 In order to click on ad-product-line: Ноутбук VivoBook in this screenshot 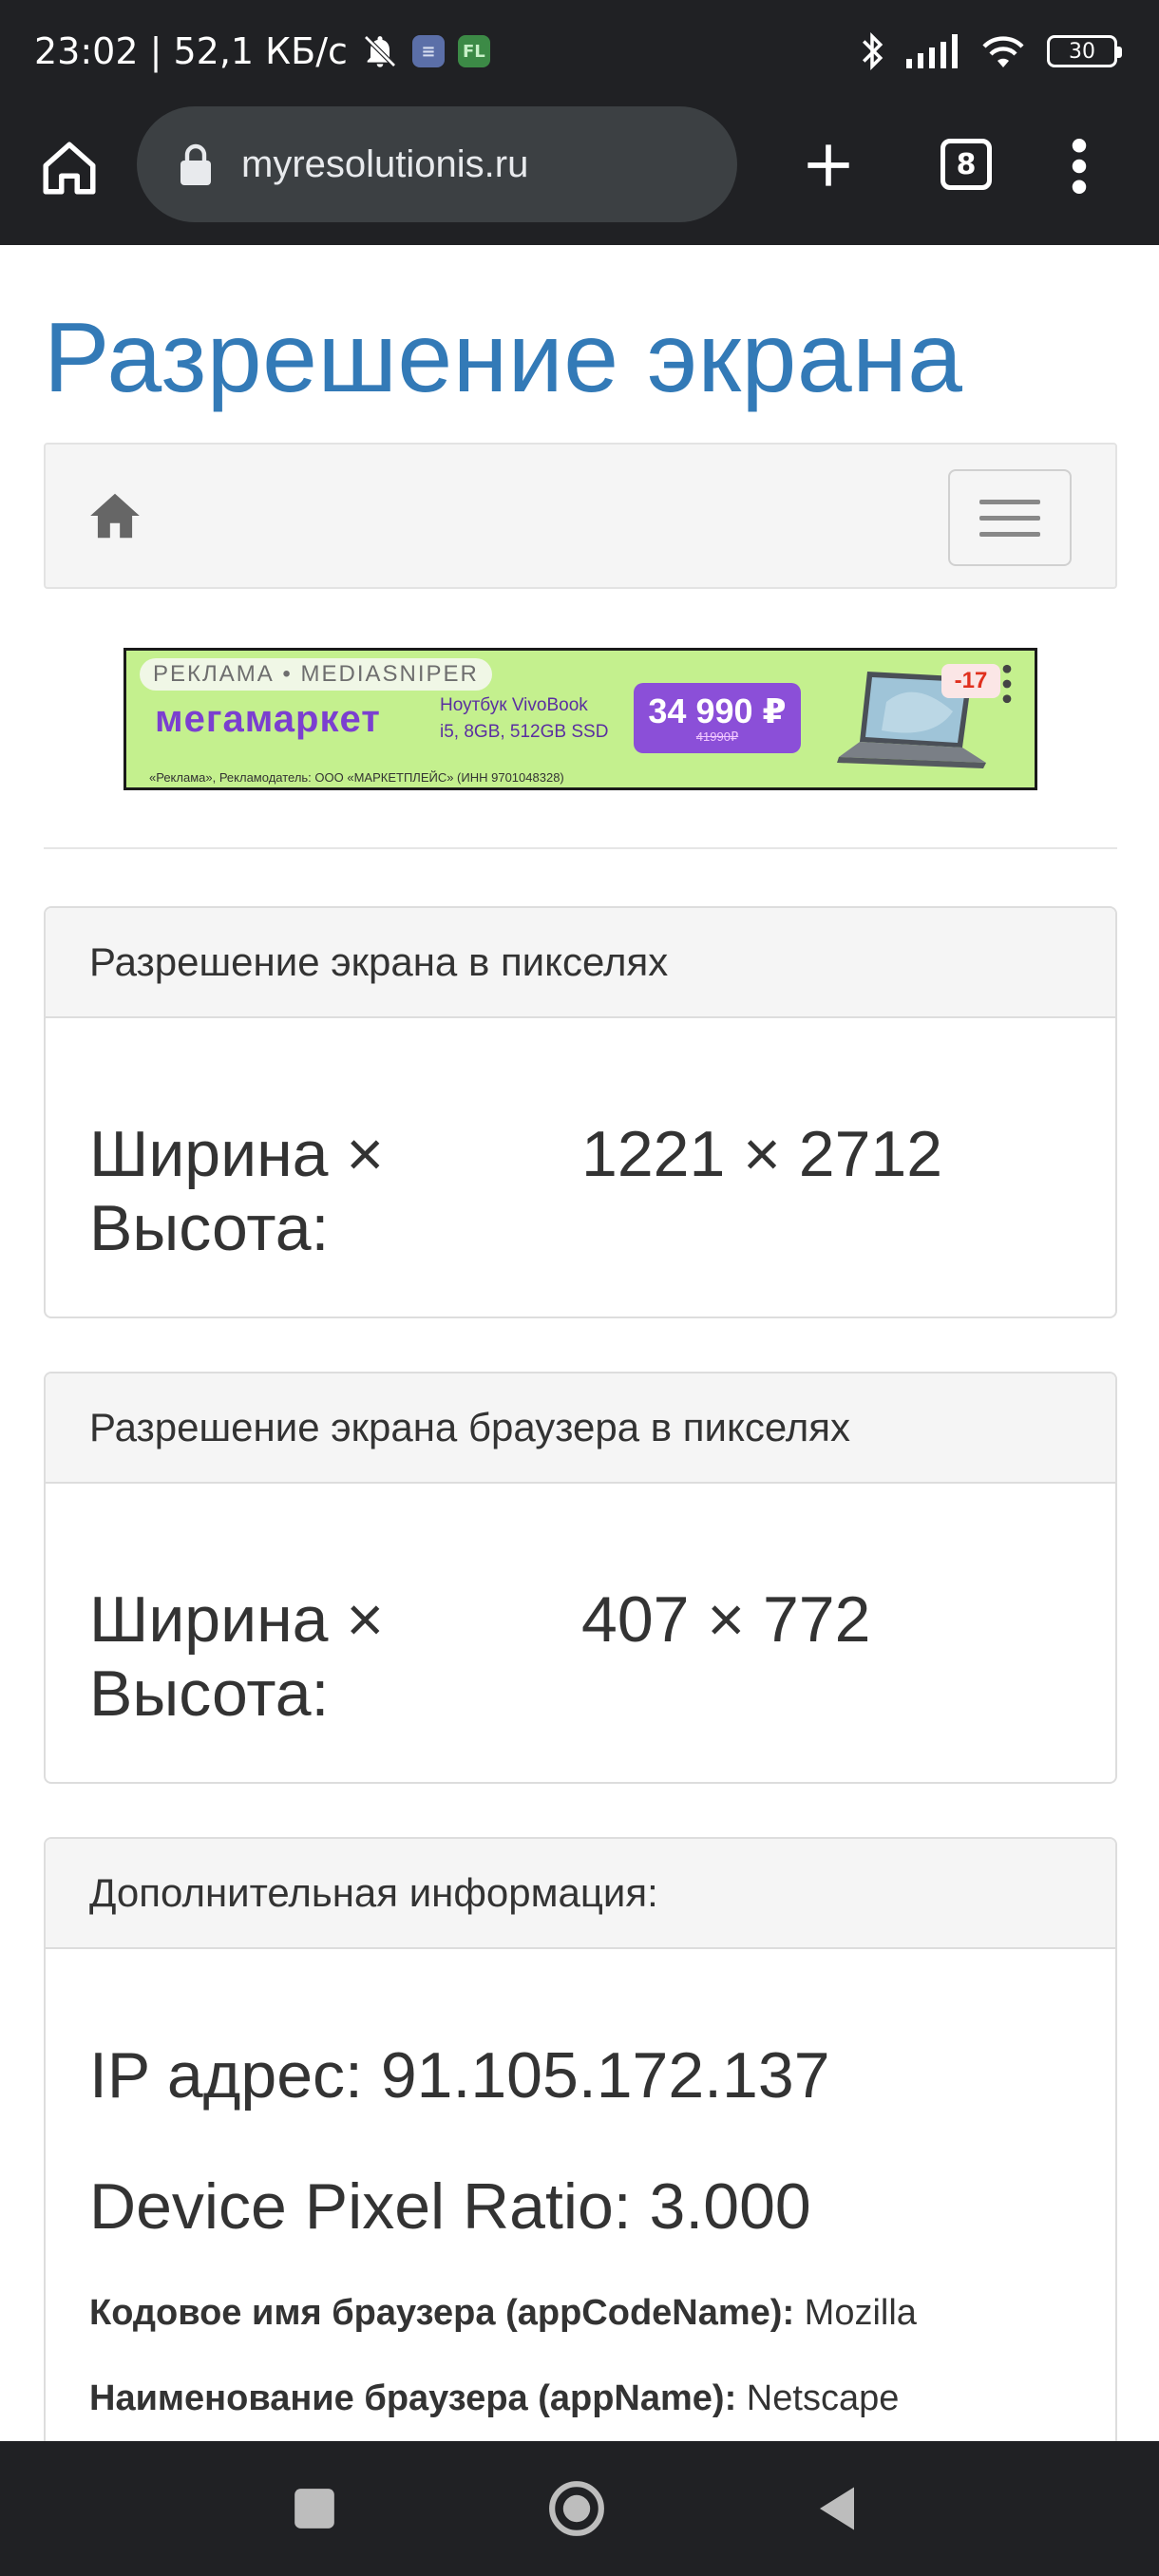, I will do `click(514, 705)`.